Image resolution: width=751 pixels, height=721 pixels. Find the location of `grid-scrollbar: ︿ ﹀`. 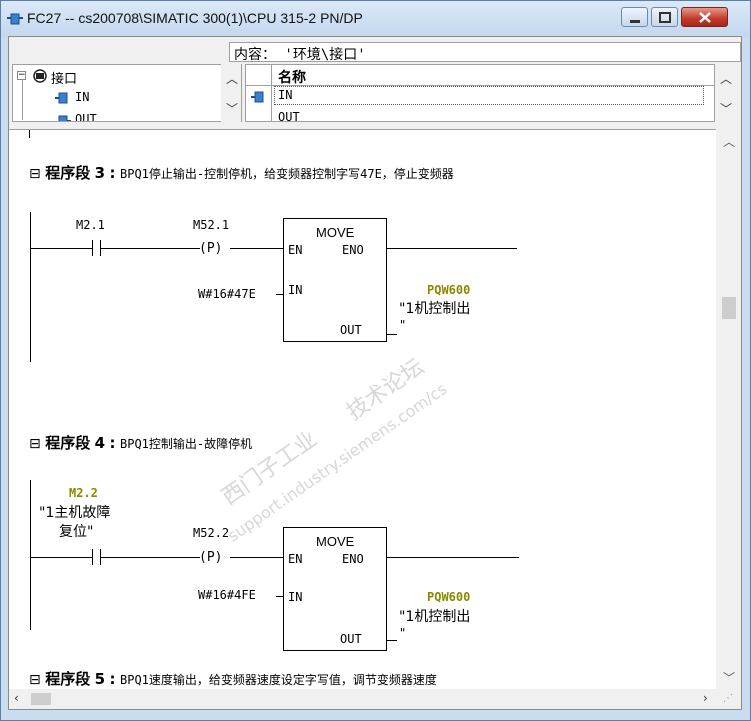

grid-scrollbar: ︿ ﹀ is located at coordinates (725, 93).